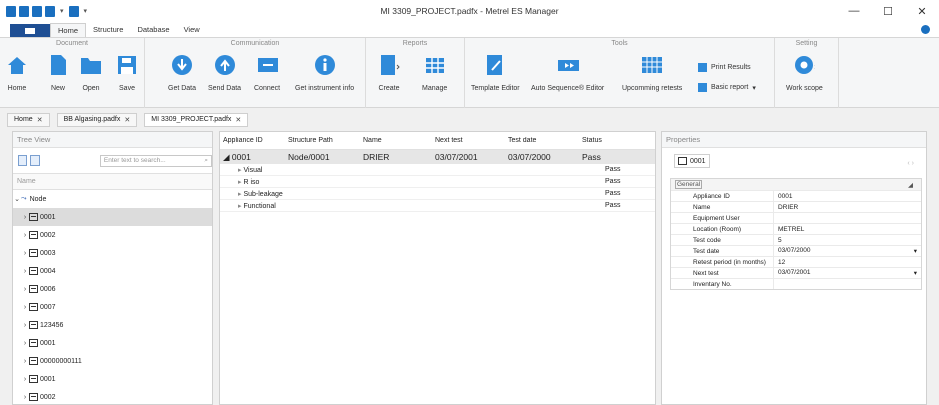 The width and height of the screenshot is (939, 405). I want to click on report-icon, so click(73, 11).